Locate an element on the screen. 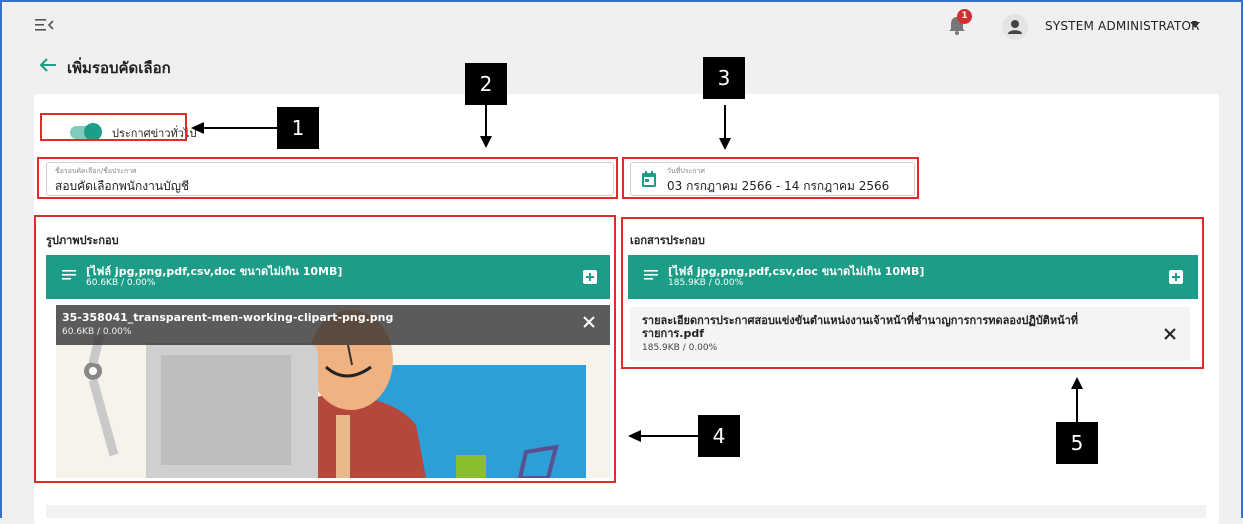 The height and width of the screenshot is (524, 1243). annotation-label-3: 3 is located at coordinates (724, 78).